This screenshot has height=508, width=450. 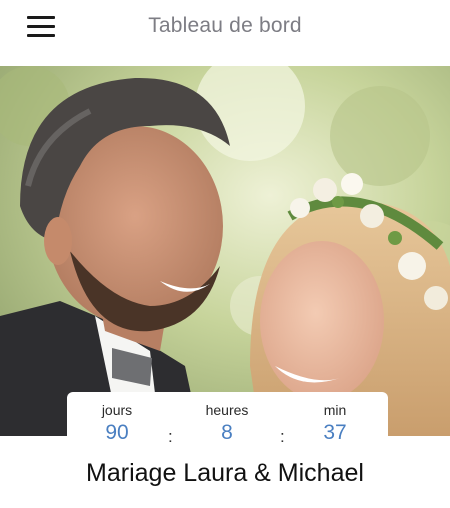 I want to click on hours-label: heures, so click(x=227, y=410).